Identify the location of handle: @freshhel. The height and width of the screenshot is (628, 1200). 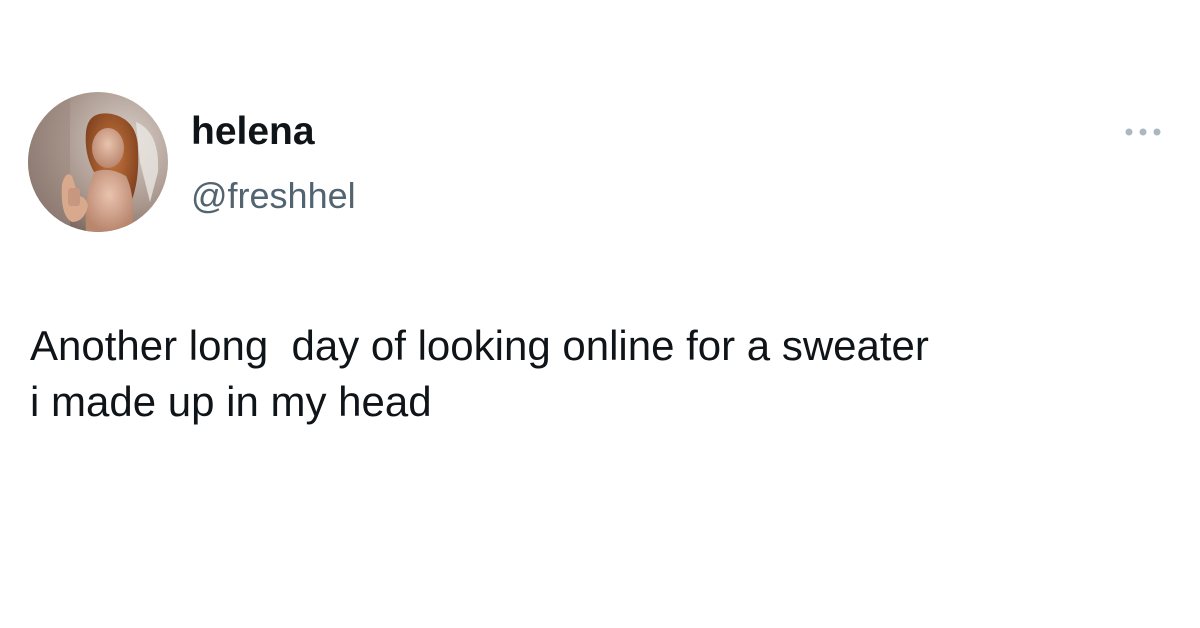
(273, 196).